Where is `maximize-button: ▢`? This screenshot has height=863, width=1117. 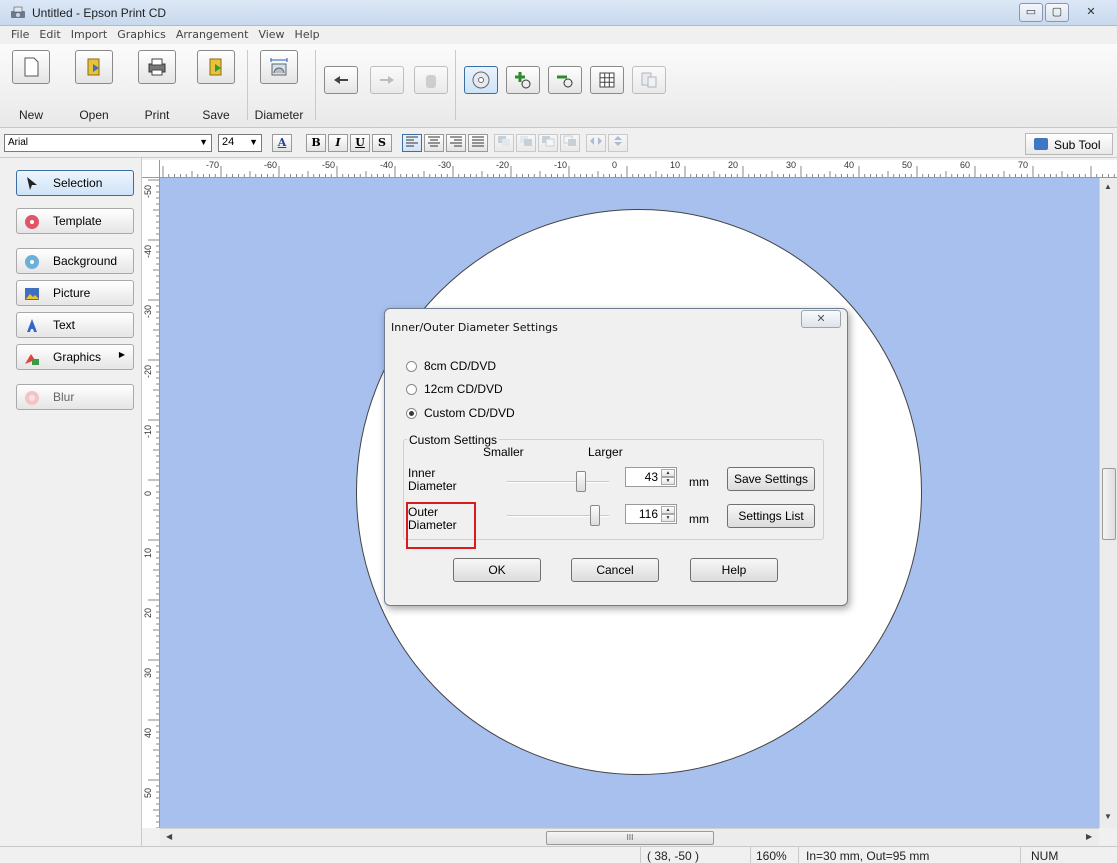
maximize-button: ▢ is located at coordinates (1057, 12).